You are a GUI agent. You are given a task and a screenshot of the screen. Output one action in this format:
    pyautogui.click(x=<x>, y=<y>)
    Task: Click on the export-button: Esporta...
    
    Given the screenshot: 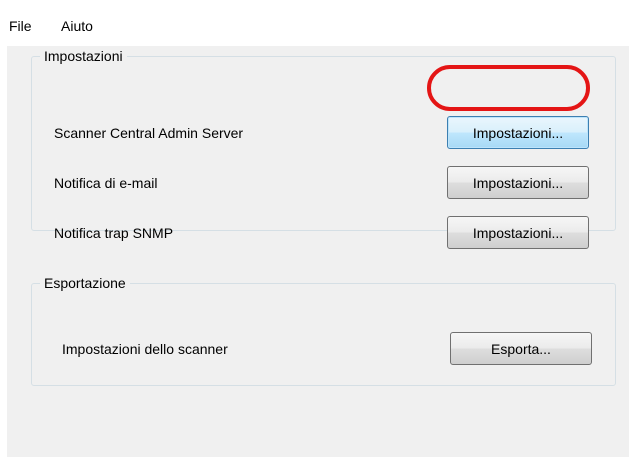 What is the action you would take?
    pyautogui.click(x=521, y=348)
    